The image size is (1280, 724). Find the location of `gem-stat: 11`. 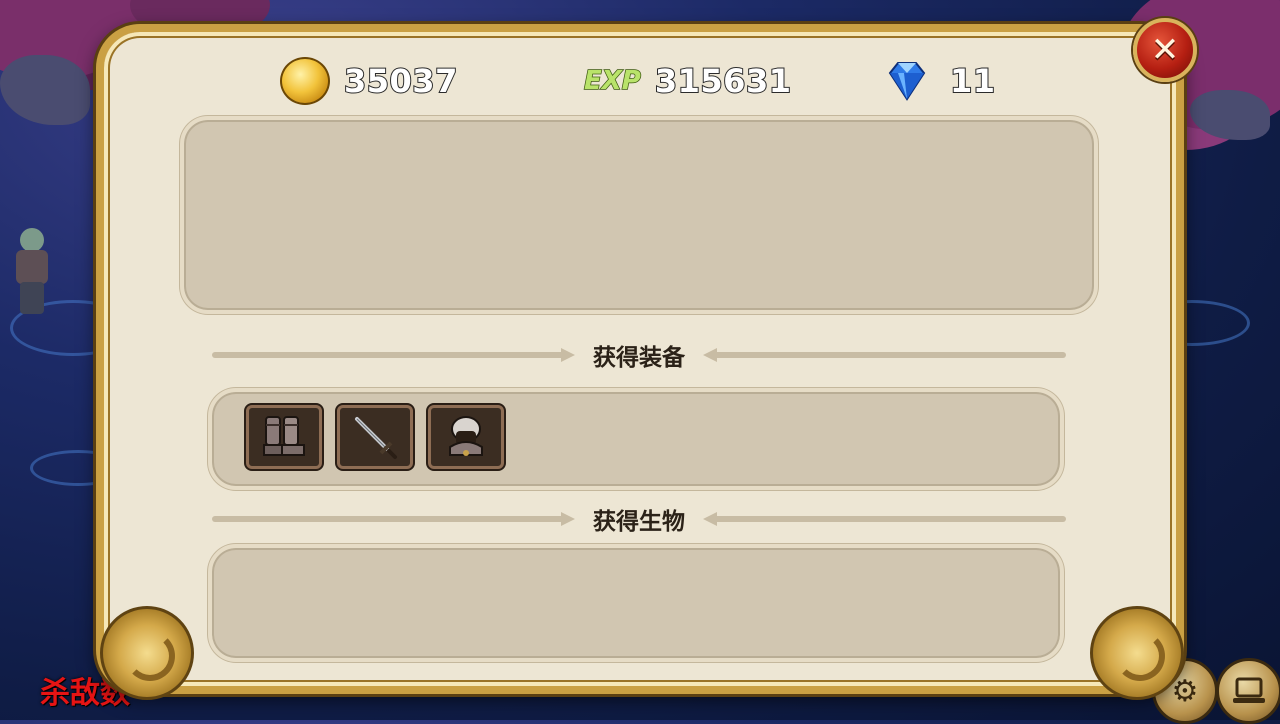

gem-stat: 11 is located at coordinates (940, 81).